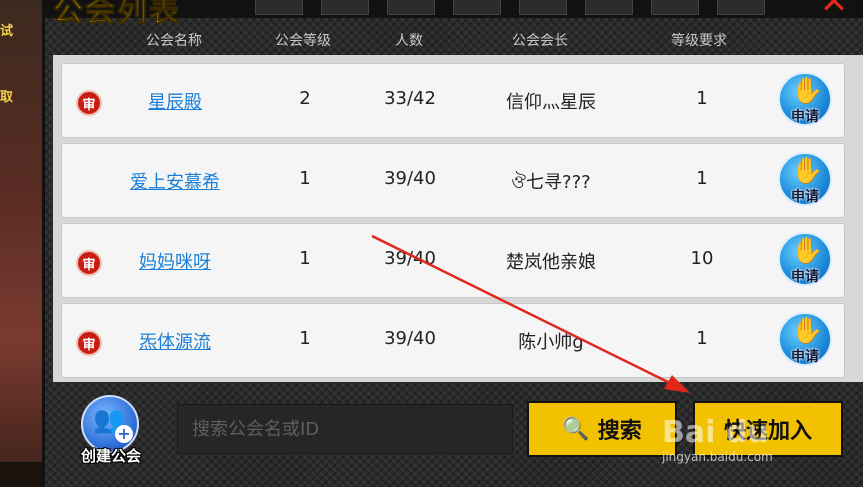  Describe the element at coordinates (551, 182) in the screenshot. I see `guild-leader: ঔ七寻???` at that location.